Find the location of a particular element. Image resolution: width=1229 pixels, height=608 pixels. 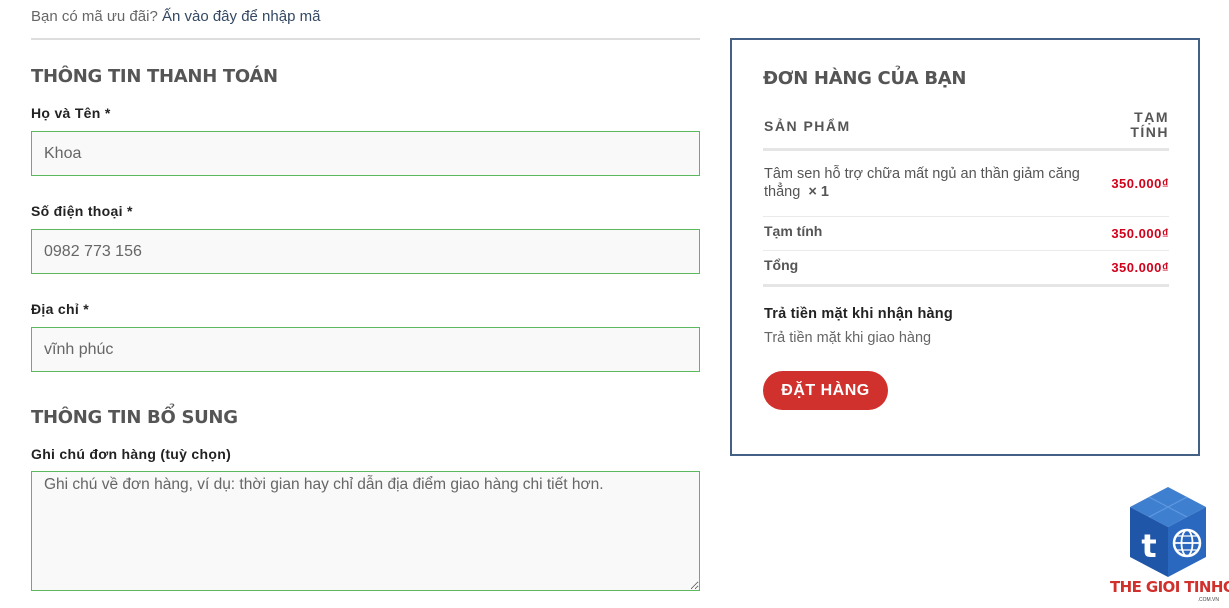

brand-watermark: t THE GIOI TINHOC .COM.VN is located at coordinates (1169, 545).